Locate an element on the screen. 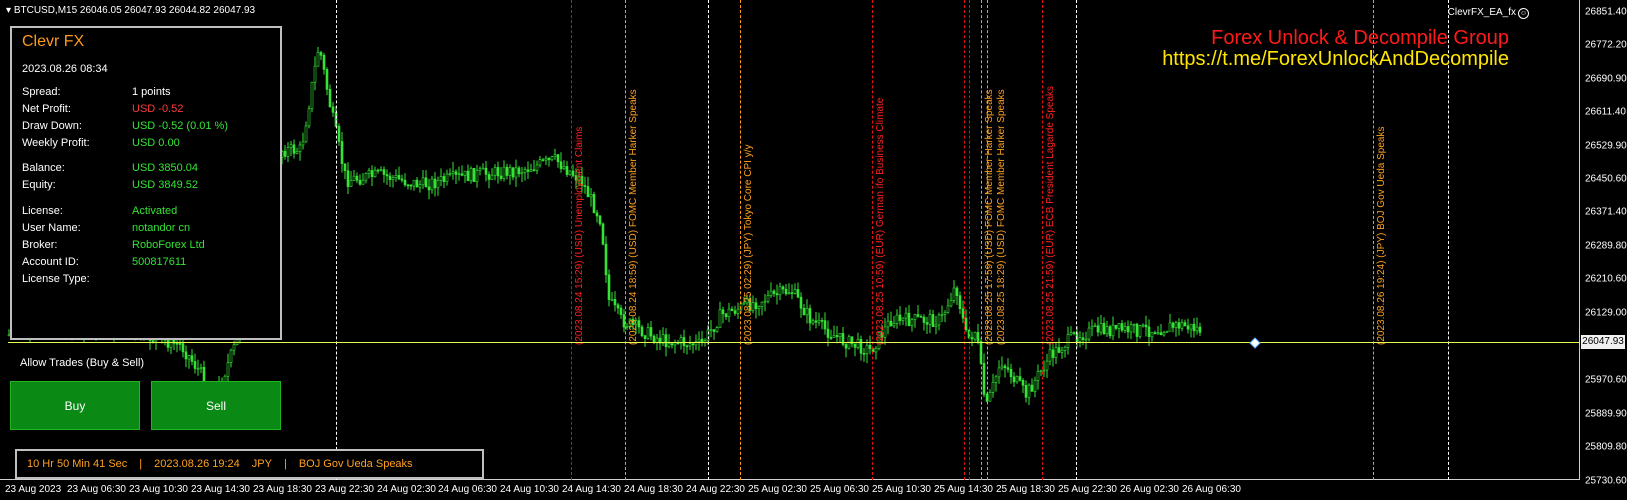 This screenshot has height=500, width=1627. expert-advisor-name: ClevrFX_EA_fx ☺ is located at coordinates (1488, 13).